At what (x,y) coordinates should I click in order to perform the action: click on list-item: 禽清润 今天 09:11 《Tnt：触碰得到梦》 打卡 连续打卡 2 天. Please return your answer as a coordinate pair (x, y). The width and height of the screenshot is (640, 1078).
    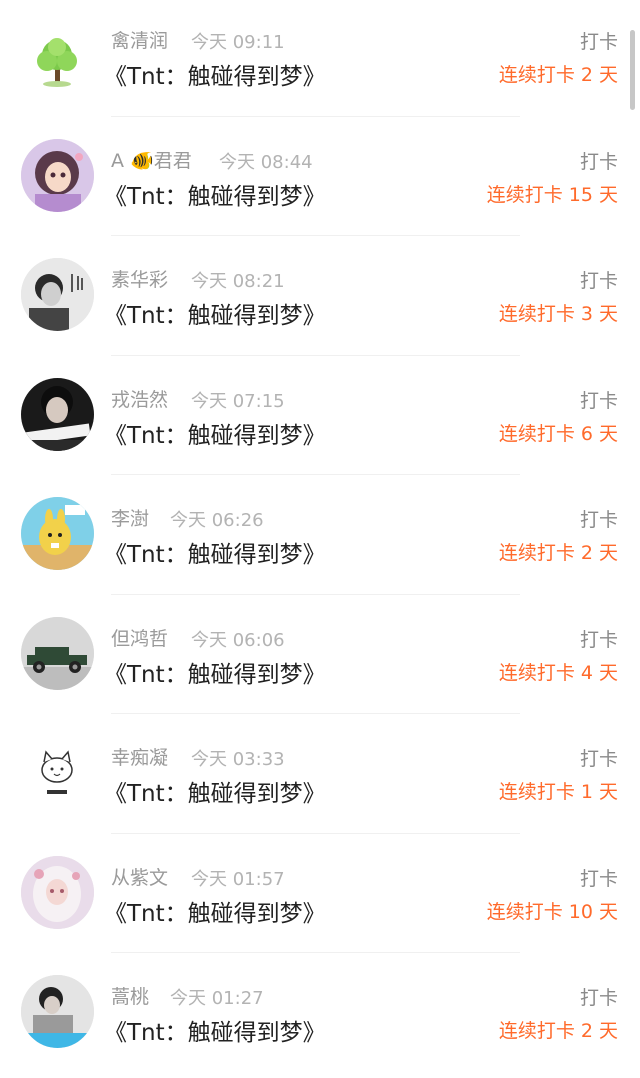
    Looking at the image, I should click on (320, 60).